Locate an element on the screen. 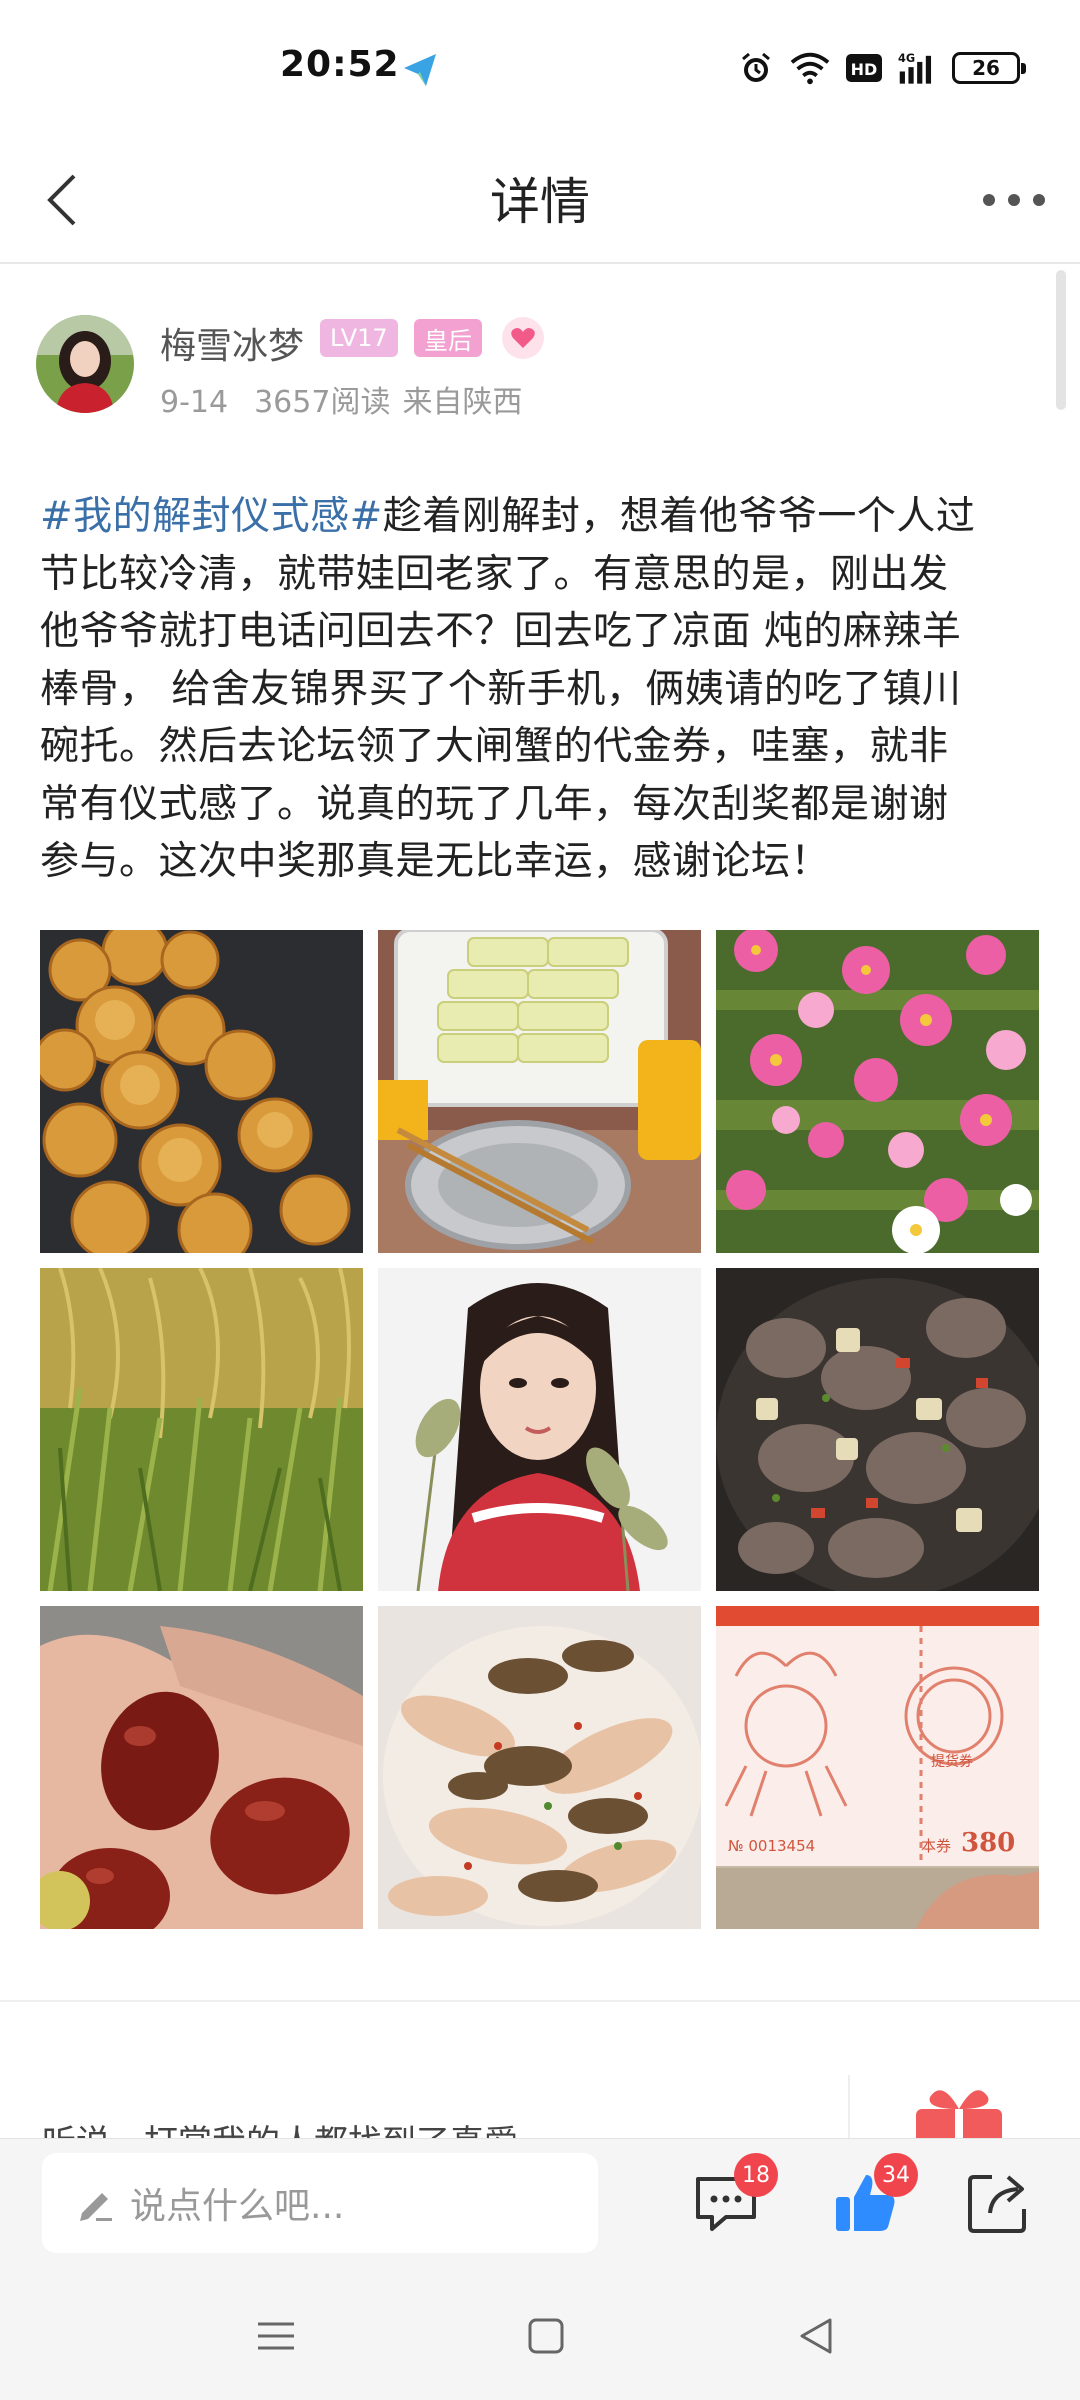  svg-text: HD is located at coordinates (864, 69).